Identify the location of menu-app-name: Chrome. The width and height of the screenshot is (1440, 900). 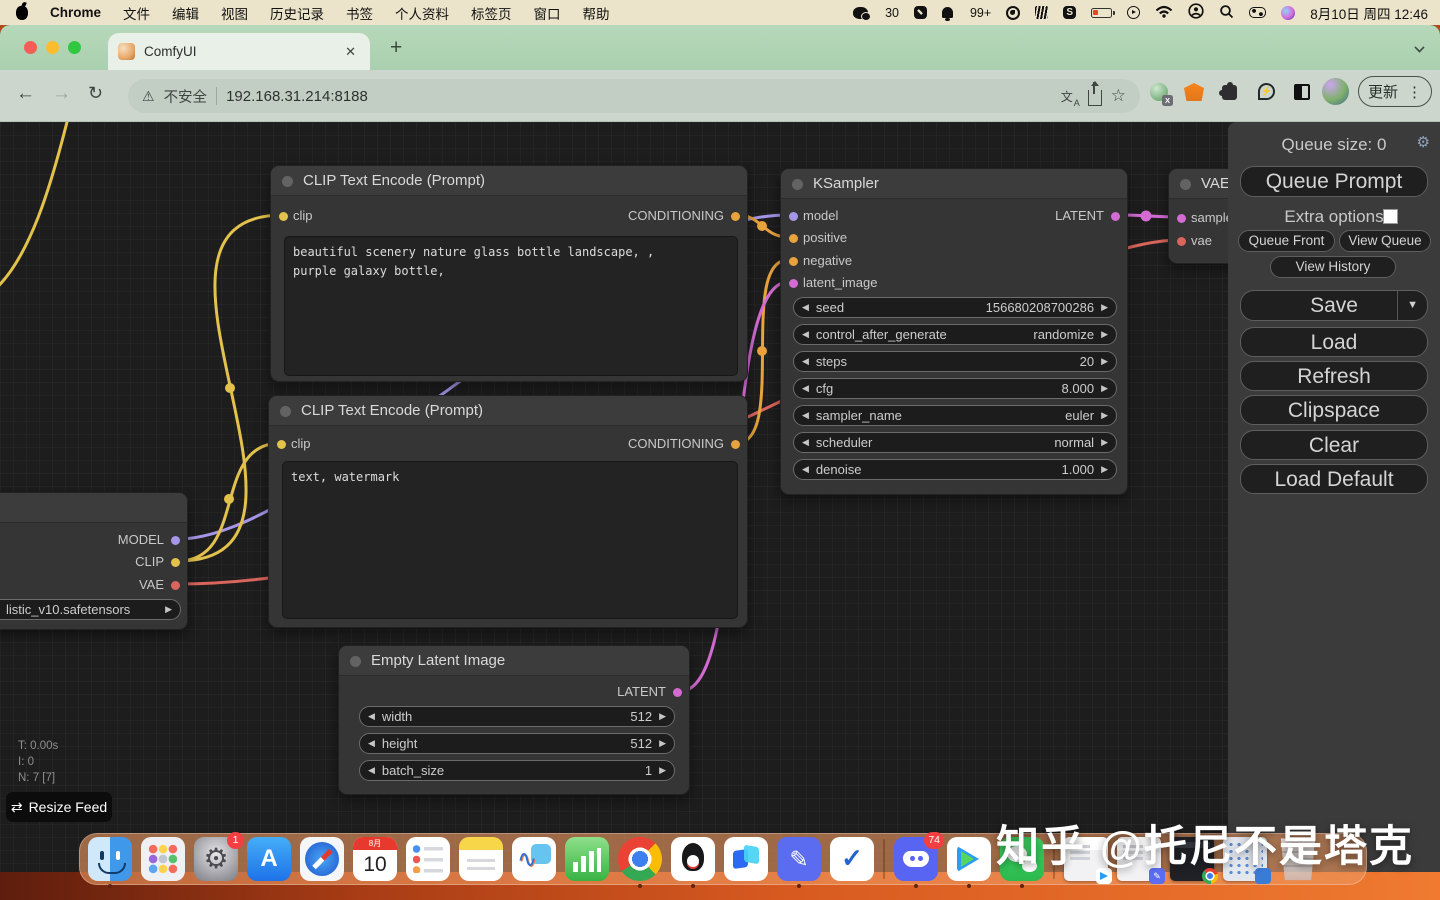
(75, 12).